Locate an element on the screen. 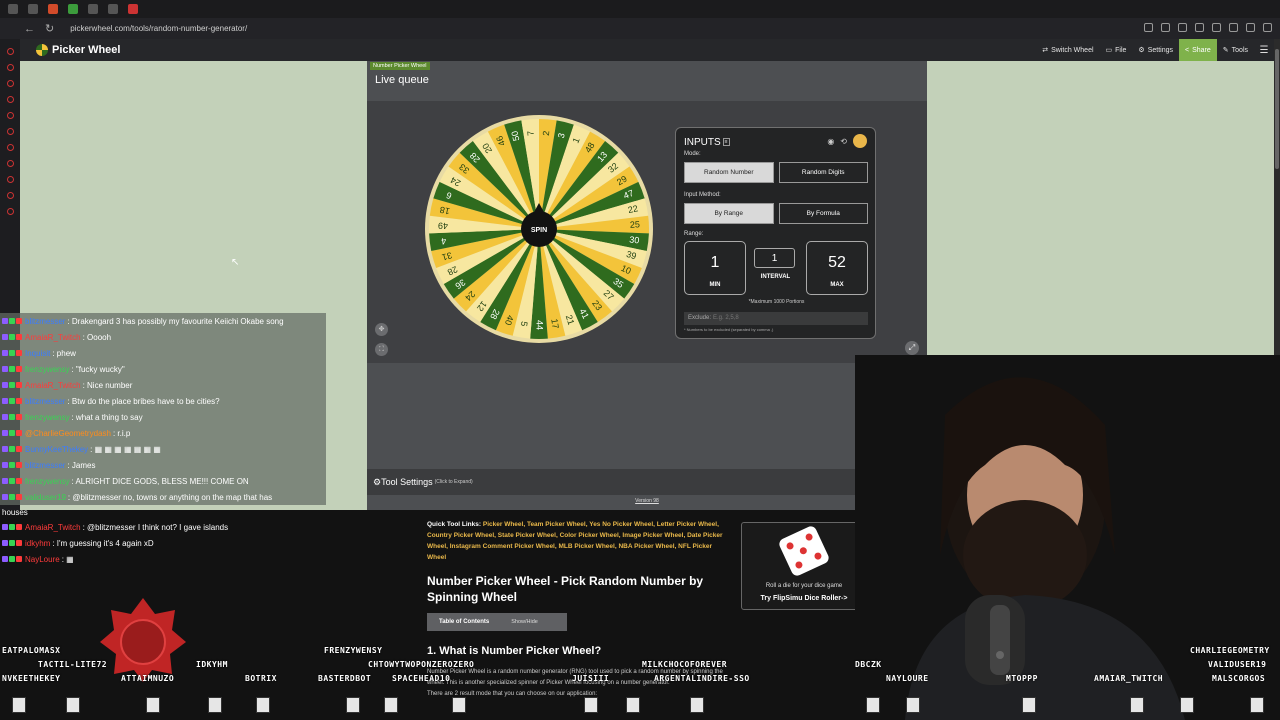  chat-message: Inquisit: phew is located at coordinates (163, 353).